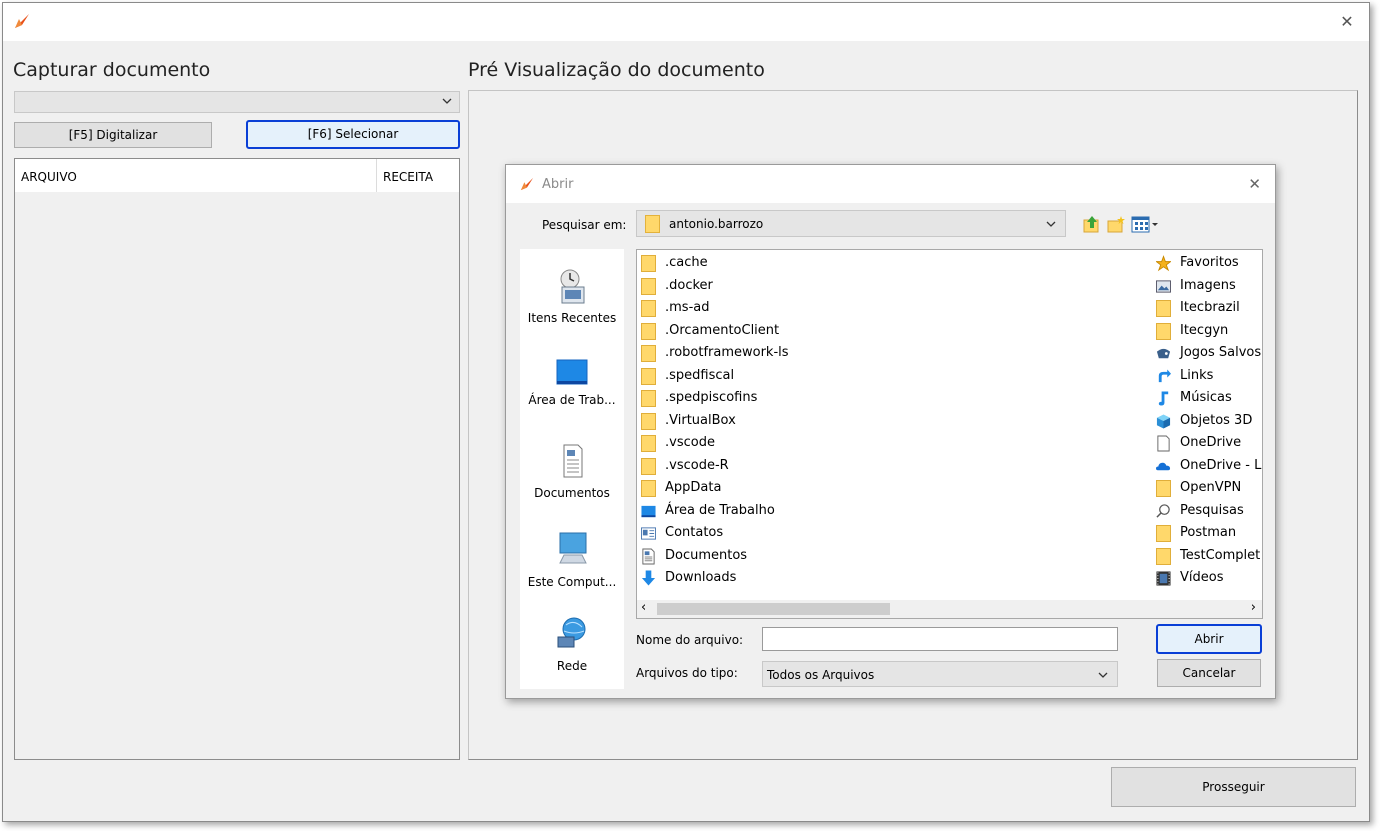 This screenshot has height=831, width=1380. I want to click on file-item-label: .docker, so click(689, 285).